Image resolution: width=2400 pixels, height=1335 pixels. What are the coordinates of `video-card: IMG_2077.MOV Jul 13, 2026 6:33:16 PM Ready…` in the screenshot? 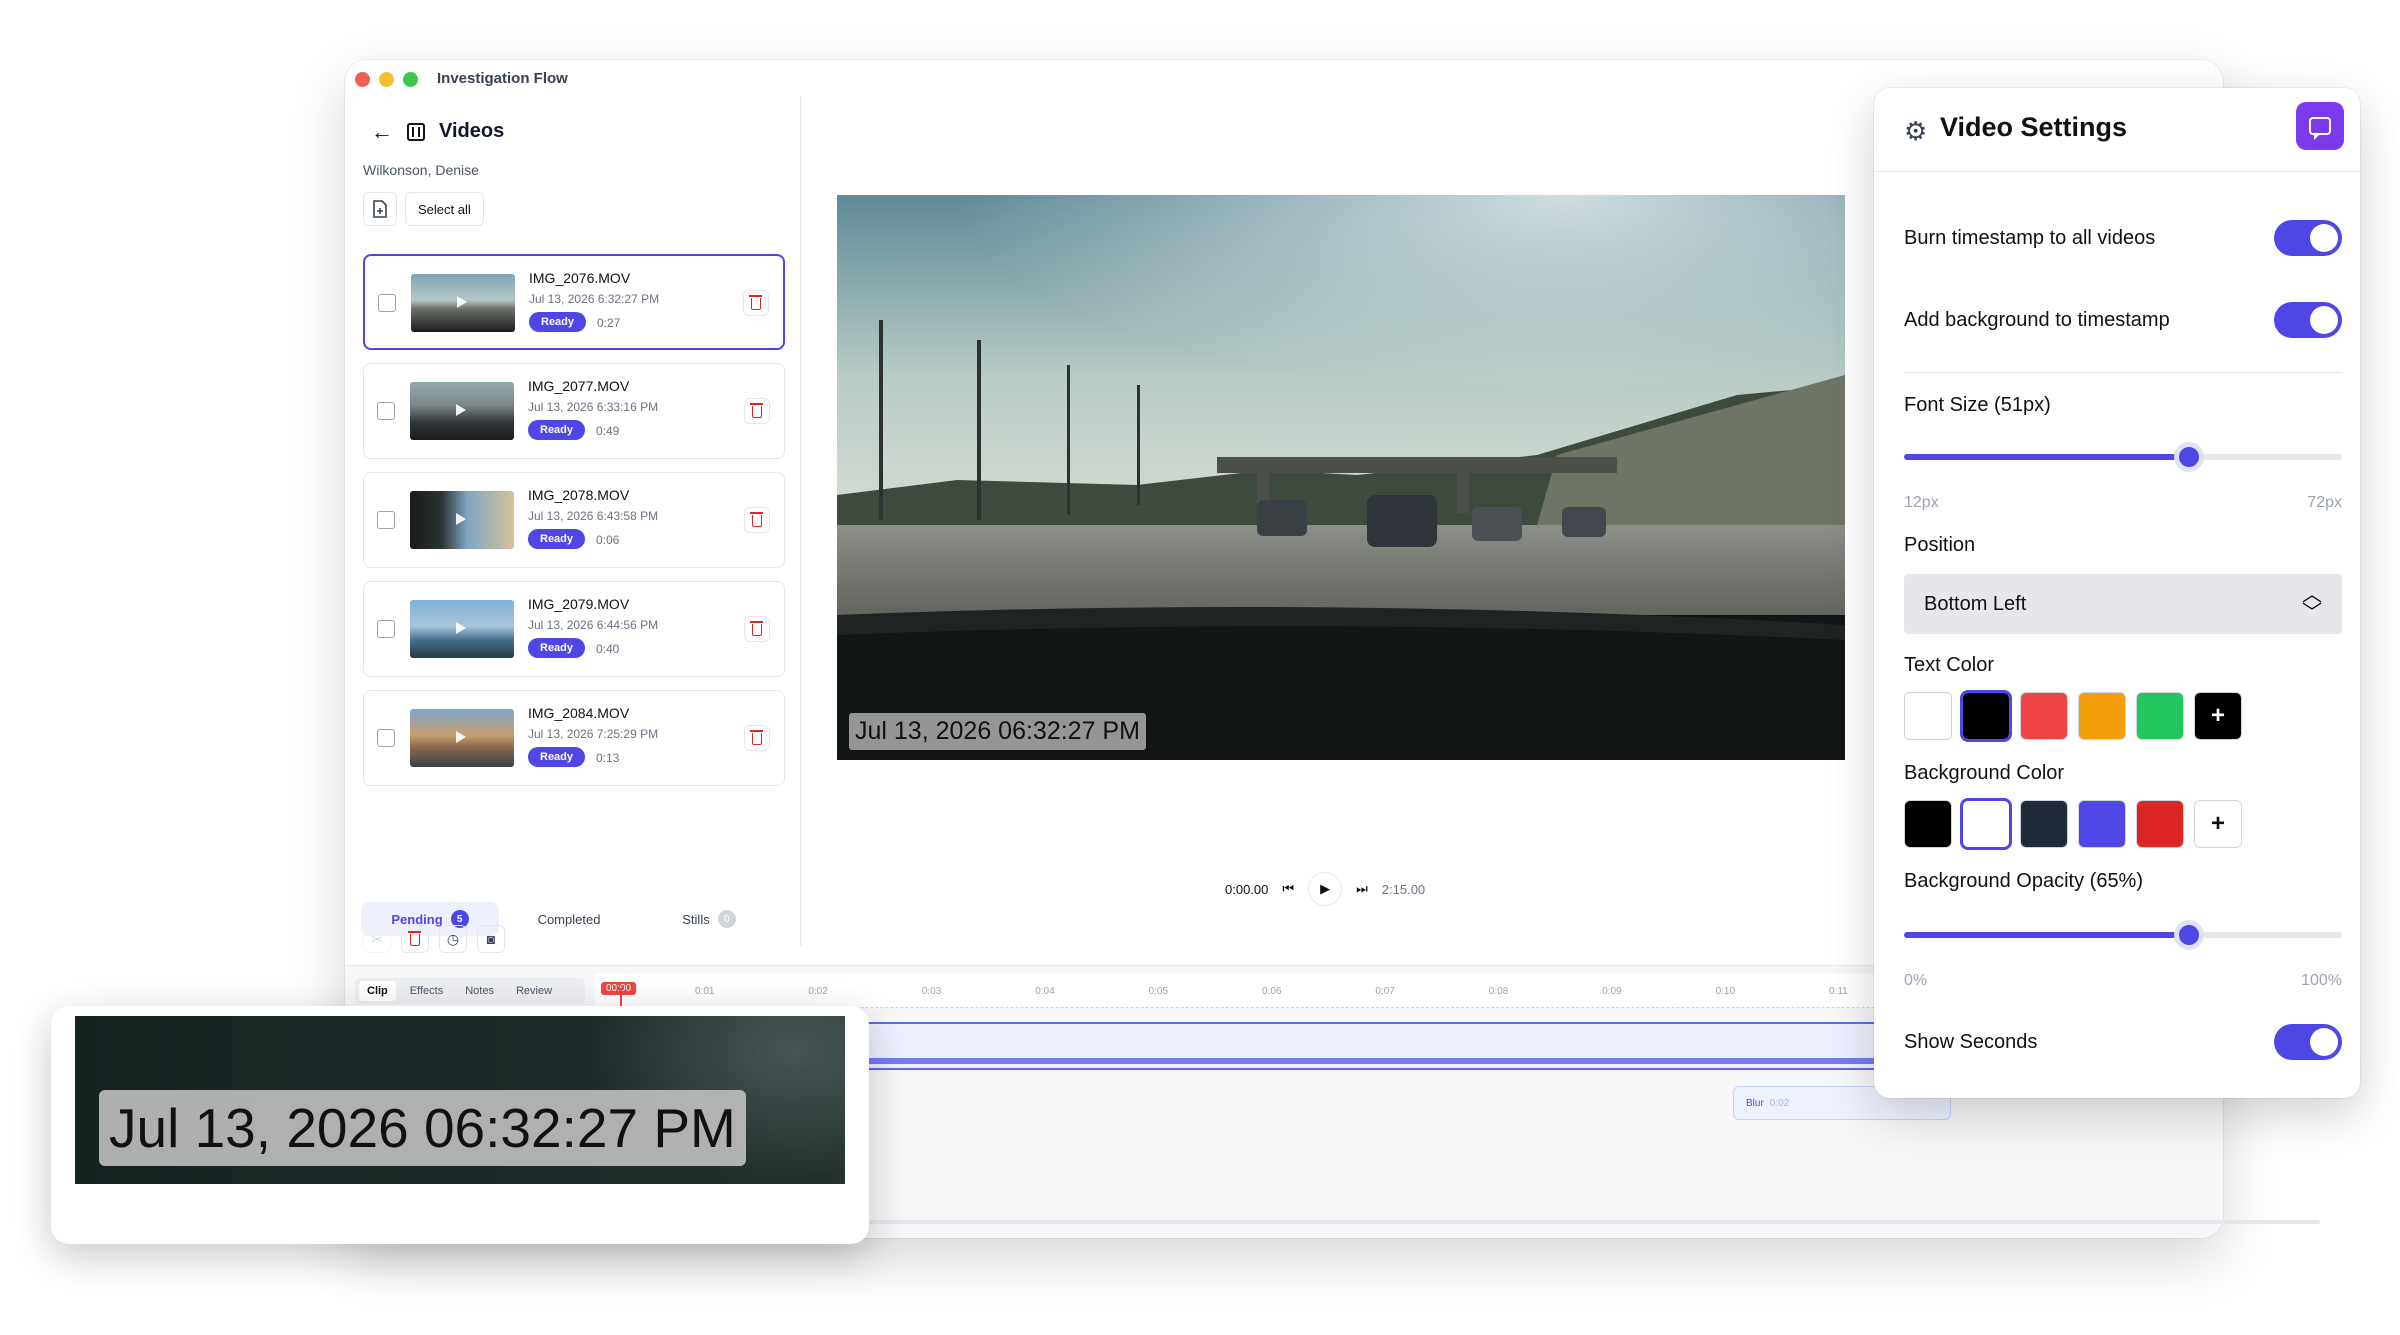 It's located at (574, 411).